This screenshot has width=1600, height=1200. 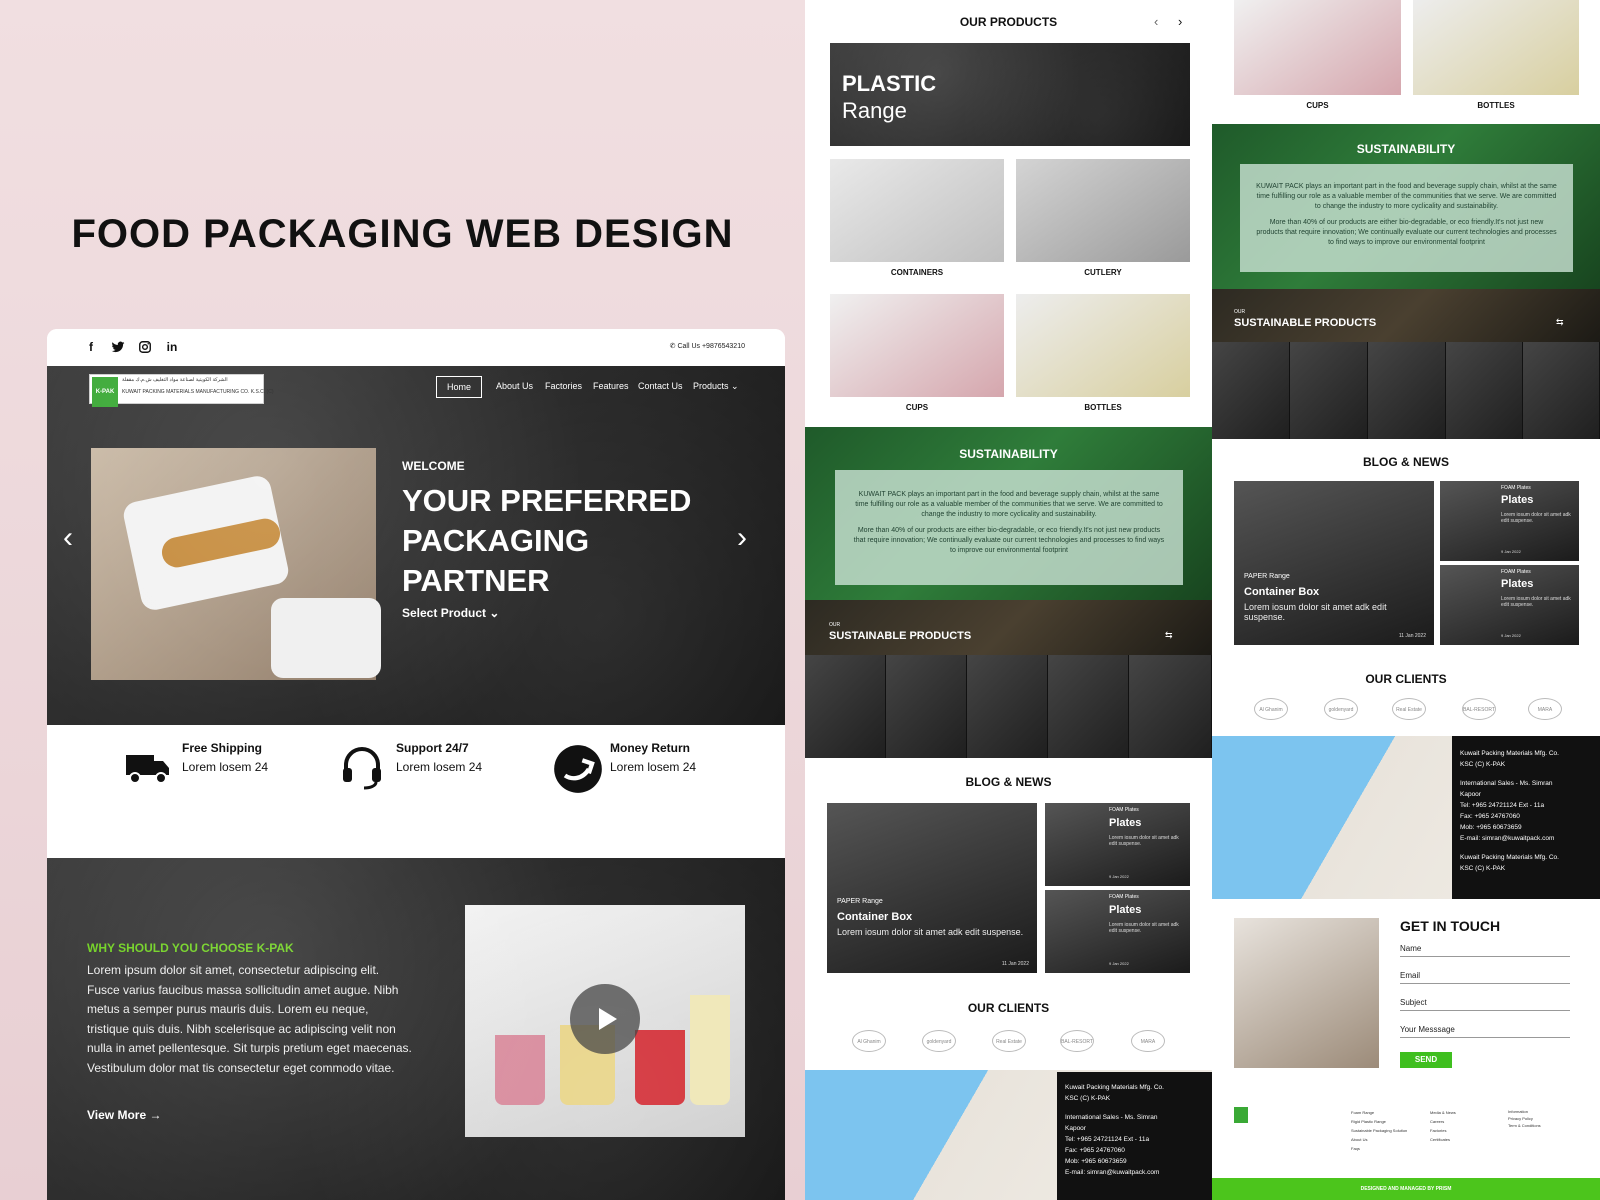 I want to click on send-button: SEND, so click(x=1426, y=1060).